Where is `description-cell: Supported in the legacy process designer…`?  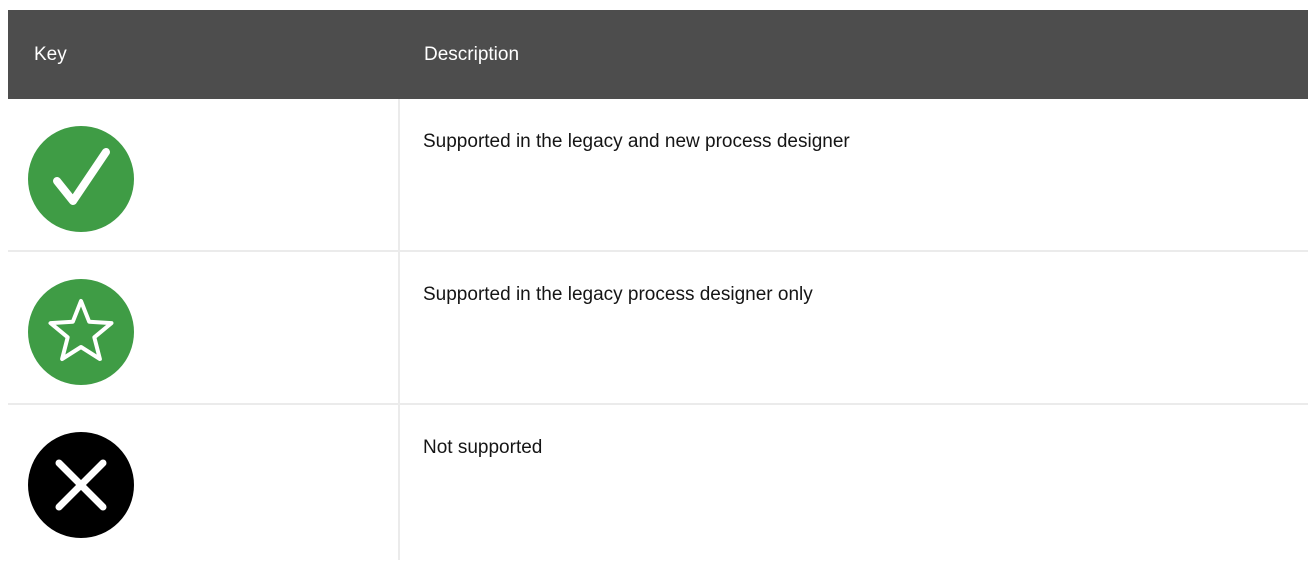
description-cell: Supported in the legacy process designer… is located at coordinates (618, 294).